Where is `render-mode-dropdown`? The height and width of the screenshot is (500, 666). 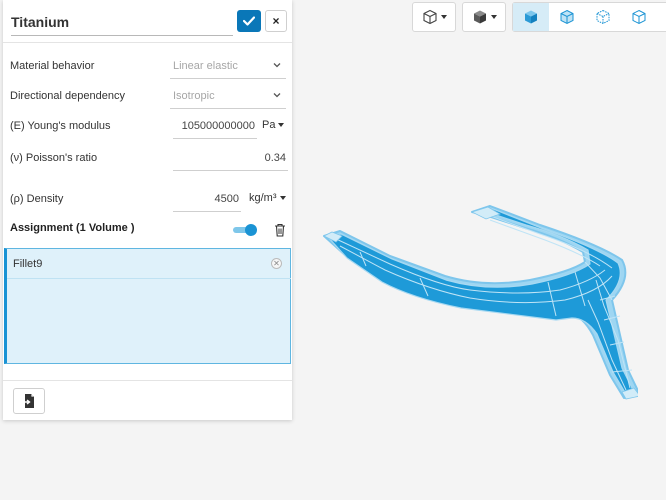 render-mode-dropdown is located at coordinates (484, 17).